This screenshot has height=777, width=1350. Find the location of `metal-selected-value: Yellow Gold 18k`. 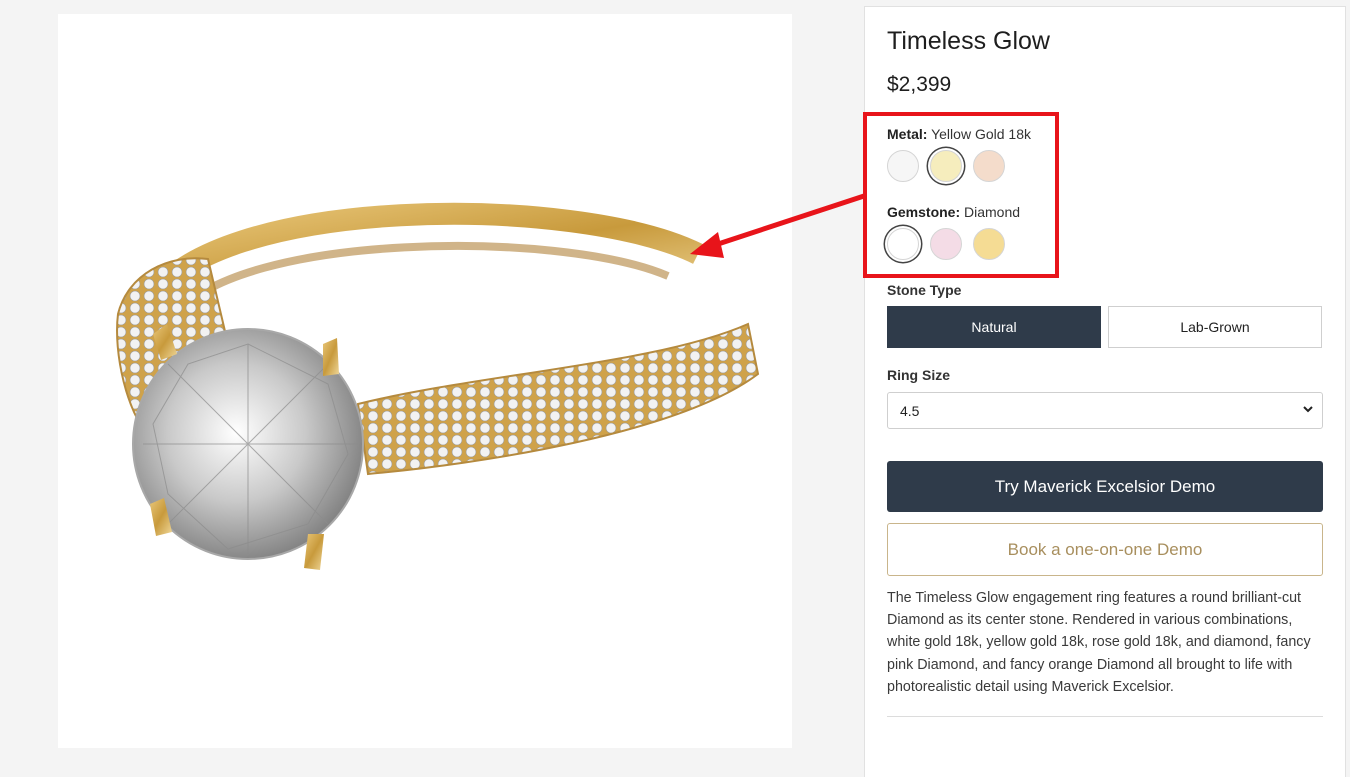

metal-selected-value: Yellow Gold 18k is located at coordinates (981, 134).